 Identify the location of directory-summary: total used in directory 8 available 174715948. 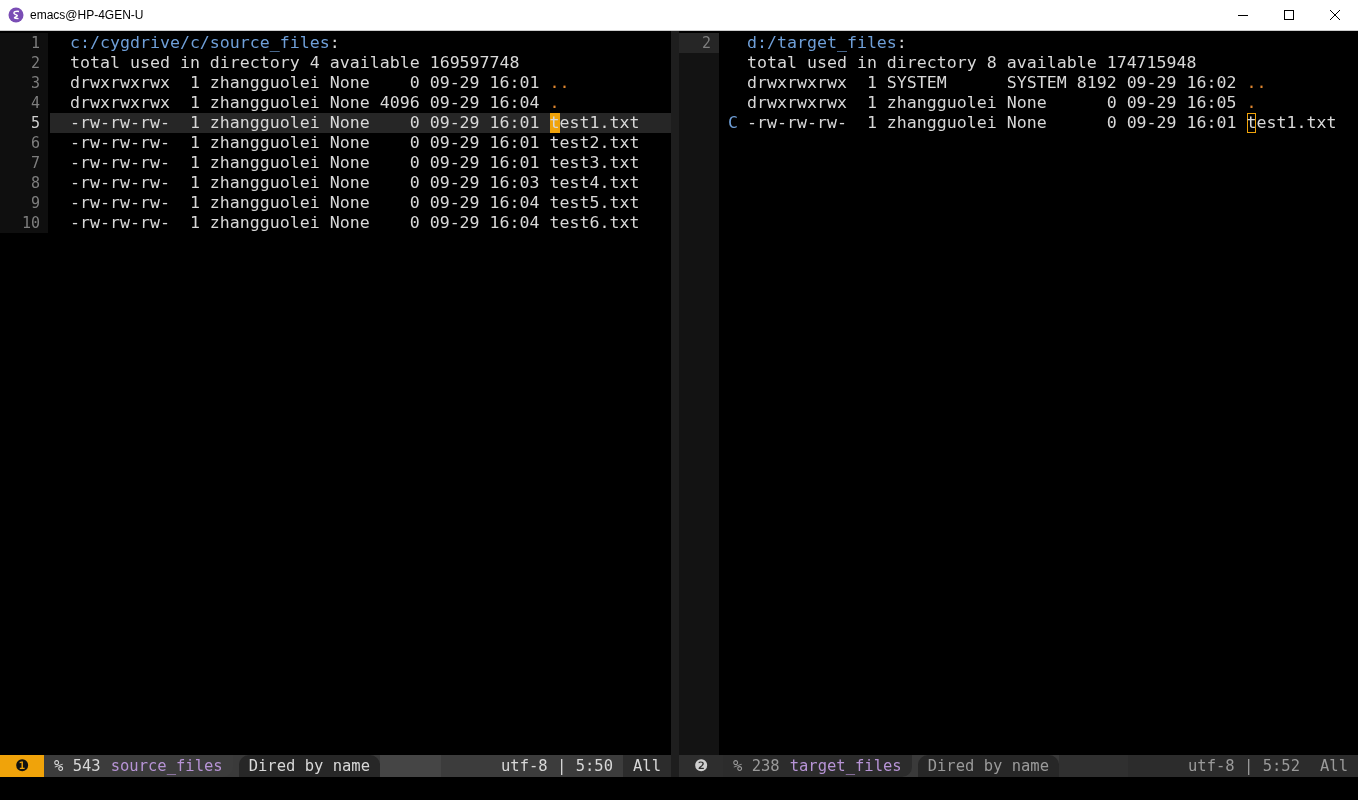
(972, 63).